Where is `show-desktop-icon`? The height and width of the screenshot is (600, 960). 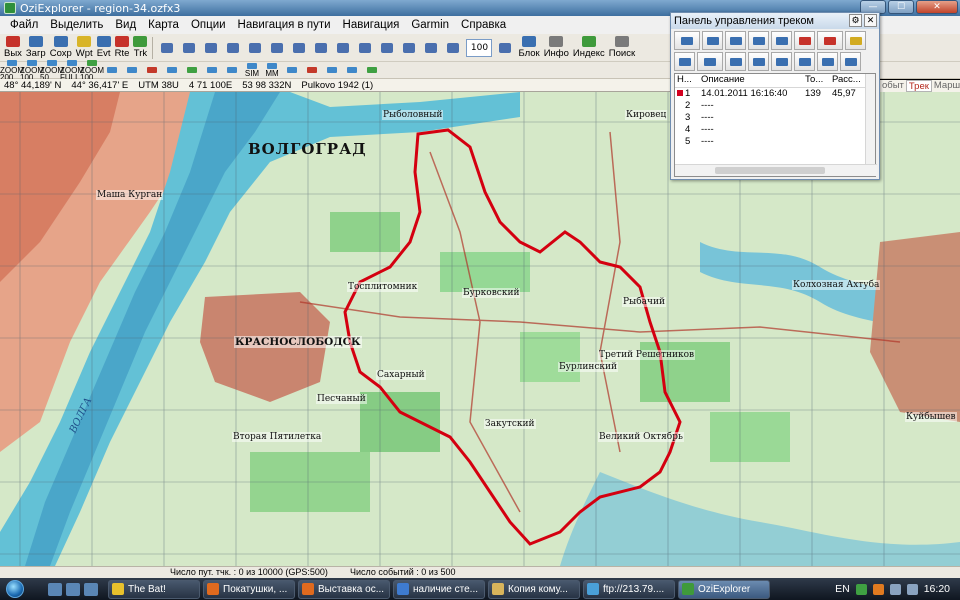 show-desktop-icon is located at coordinates (55, 589).